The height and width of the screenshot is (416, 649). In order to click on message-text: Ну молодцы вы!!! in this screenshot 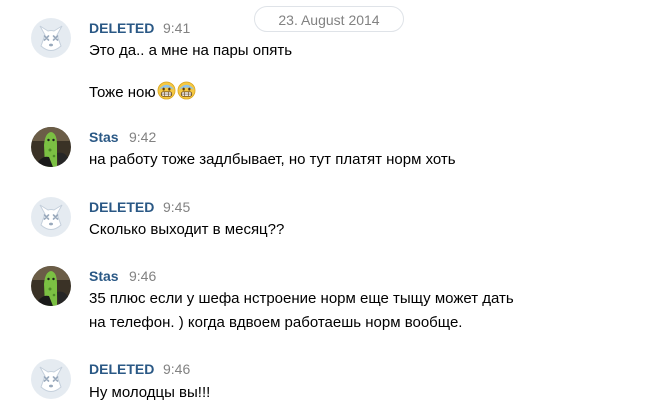, I will do `click(150, 392)`.